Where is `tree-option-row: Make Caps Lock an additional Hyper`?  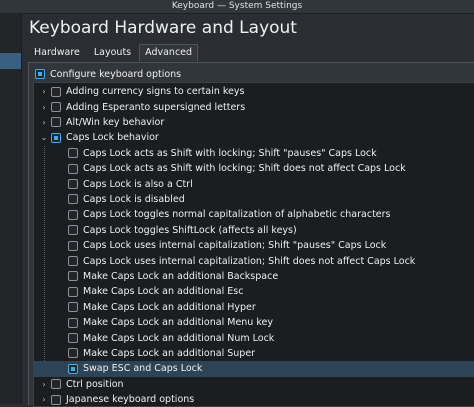
tree-option-row: Make Caps Lock an additional Hyper is located at coordinates (254, 307).